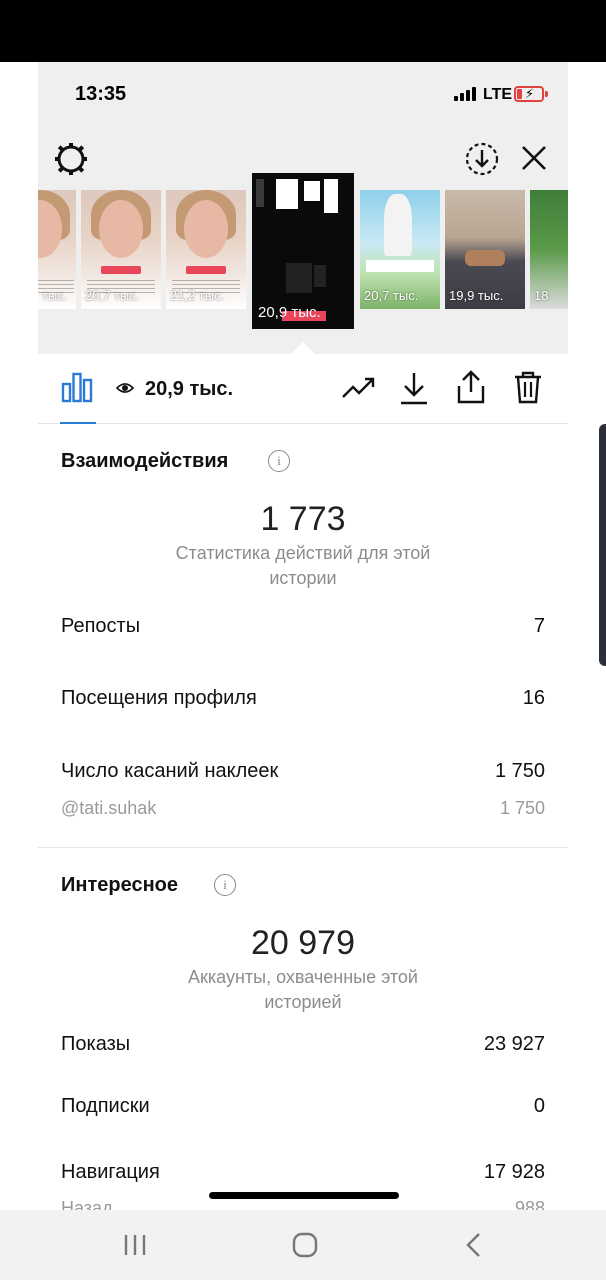 This screenshot has height=1280, width=606. What do you see at coordinates (539, 626) in the screenshot?
I see `reposts-value: 7` at bounding box center [539, 626].